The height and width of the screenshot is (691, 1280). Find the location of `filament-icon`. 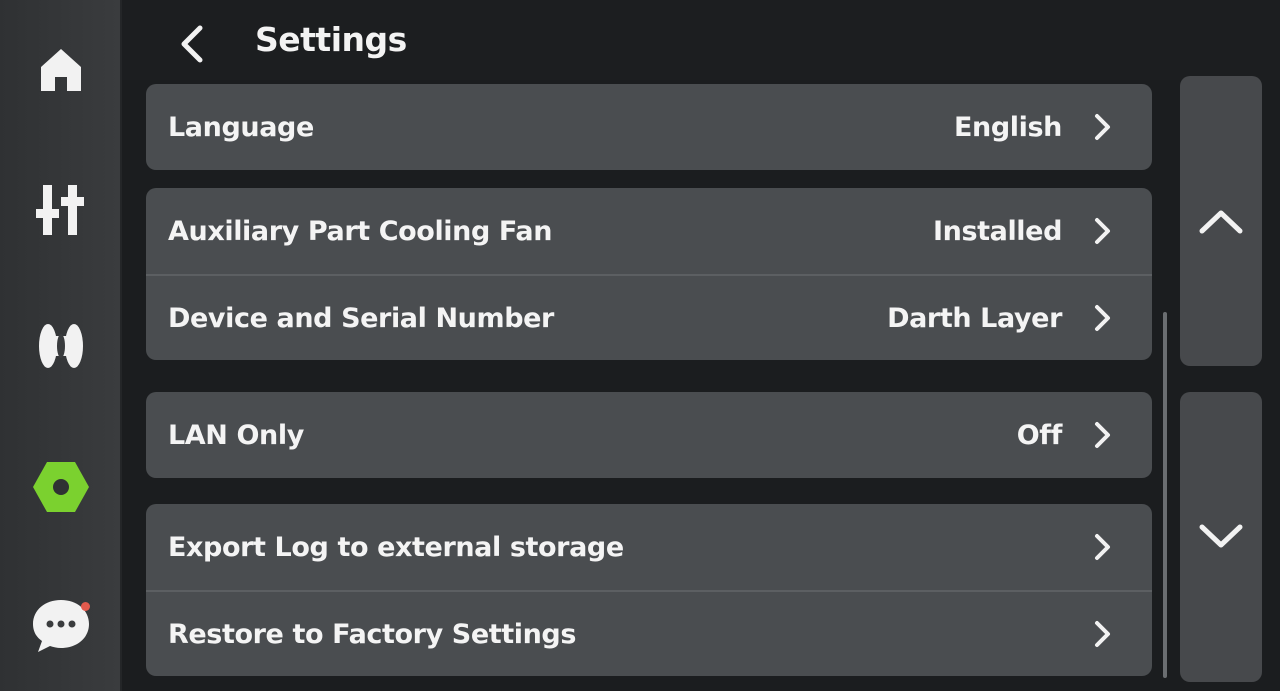

filament-icon is located at coordinates (61, 346).